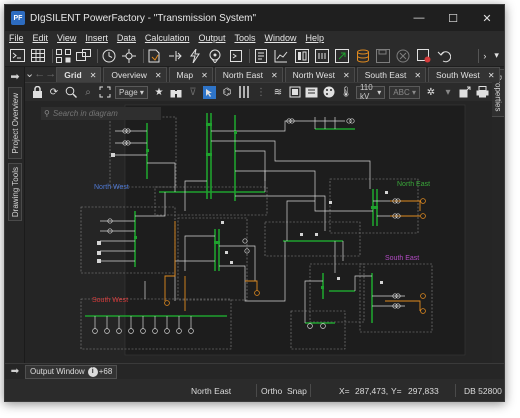 The width and height of the screenshot is (520, 418). What do you see at coordinates (159, 92) in the screenshot?
I see `star-icon: ★` at bounding box center [159, 92].